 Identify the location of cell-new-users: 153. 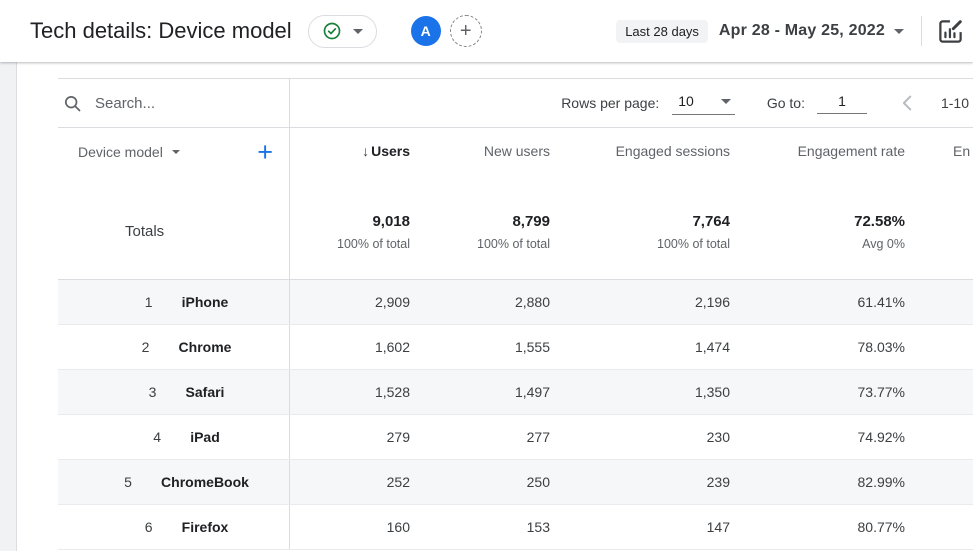
(538, 527).